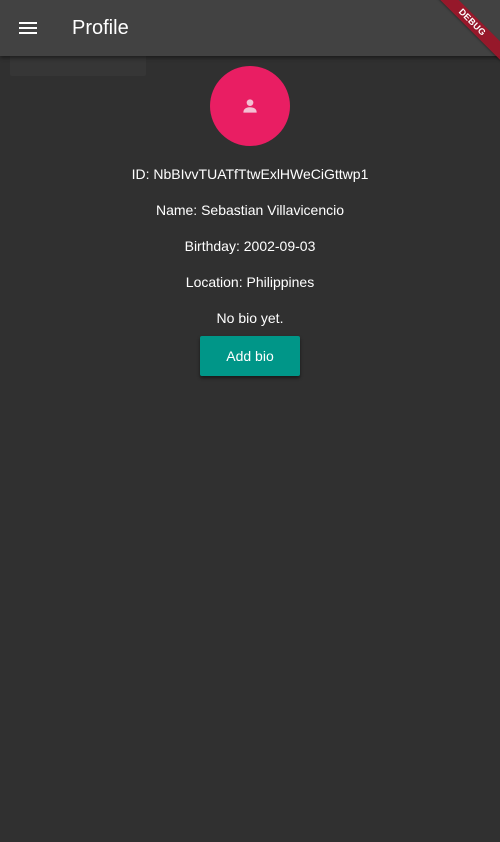 The image size is (500, 842). I want to click on person-icon, so click(250, 106).